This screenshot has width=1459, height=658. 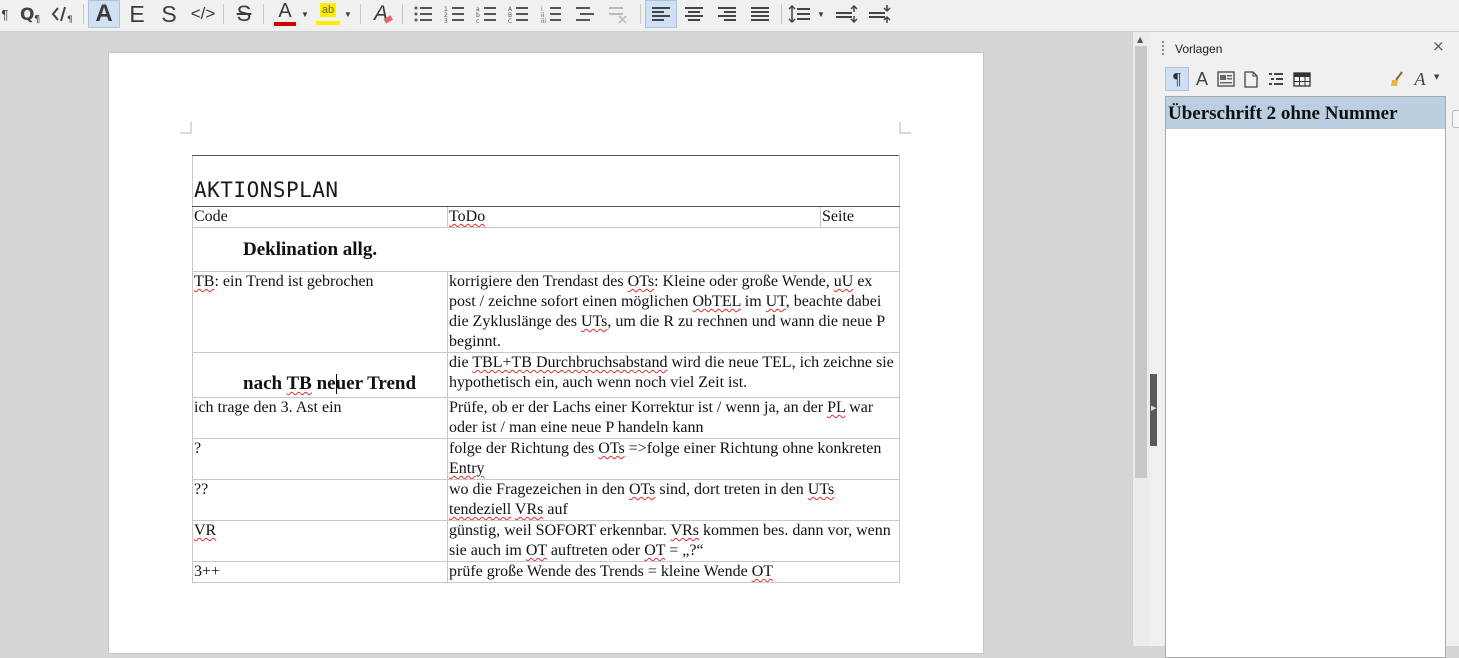 What do you see at coordinates (1140, 39) in the screenshot?
I see `scroll-up-icon: ▲` at bounding box center [1140, 39].